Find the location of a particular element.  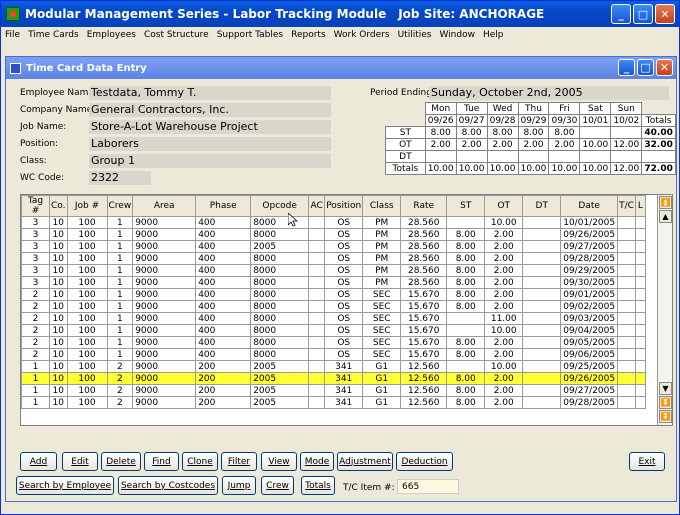

menu-item-work-orders: Work Orders is located at coordinates (362, 35).